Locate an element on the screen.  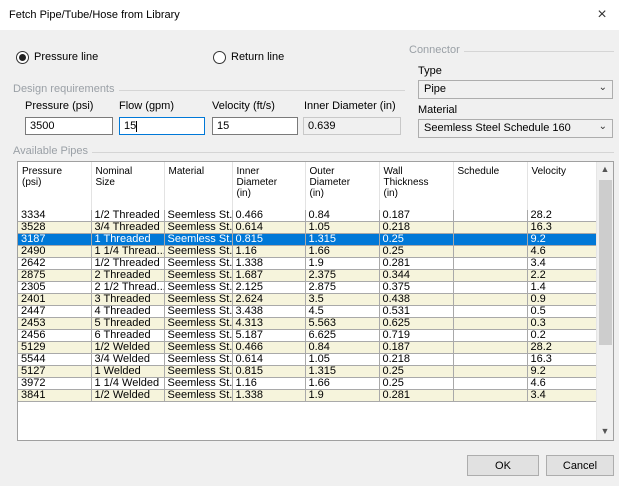
table-cell: 2.624 is located at coordinates (269, 300).